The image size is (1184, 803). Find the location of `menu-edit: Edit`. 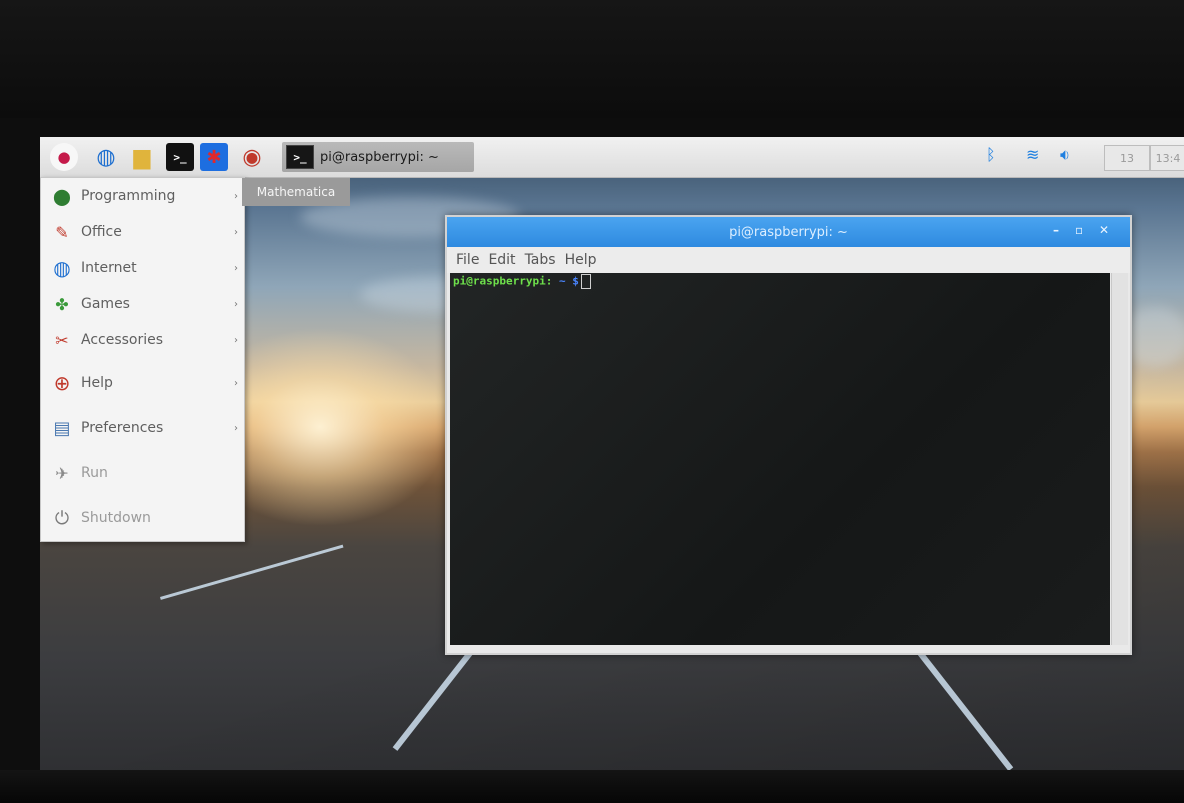

menu-edit: Edit is located at coordinates (501, 260).